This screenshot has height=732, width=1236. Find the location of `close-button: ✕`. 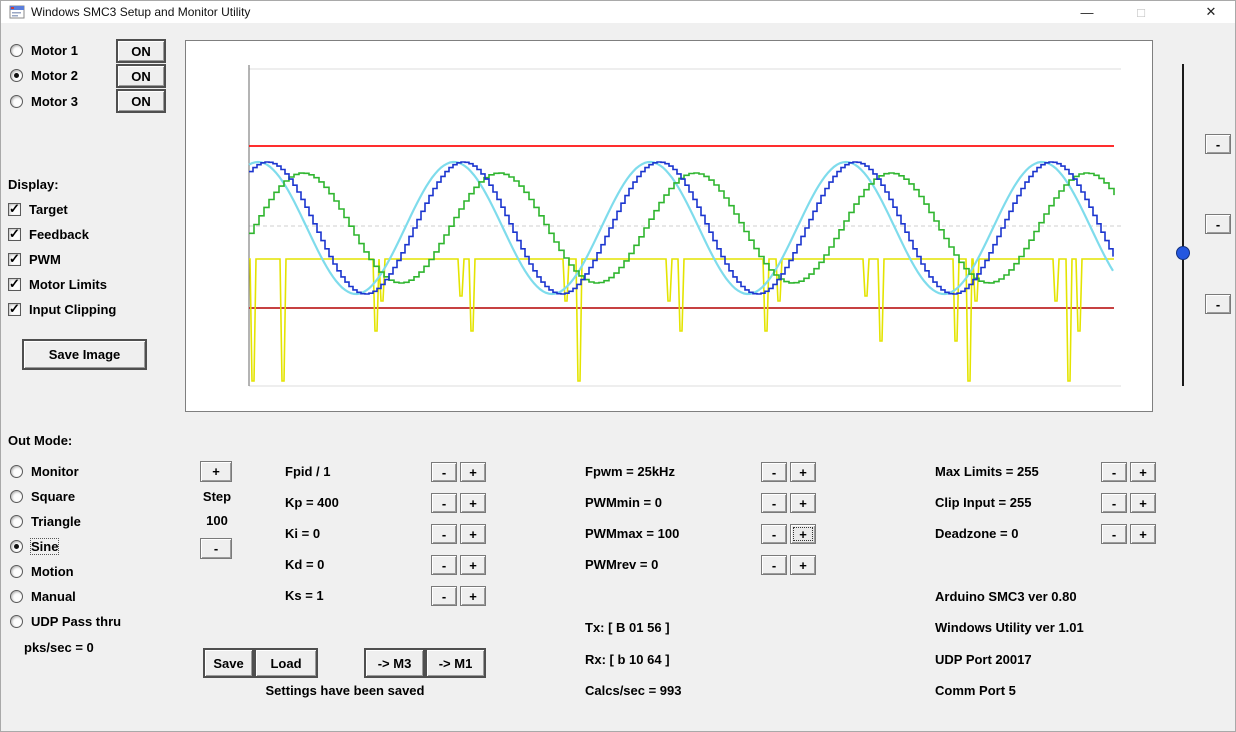

close-button: ✕ is located at coordinates (1211, 12).